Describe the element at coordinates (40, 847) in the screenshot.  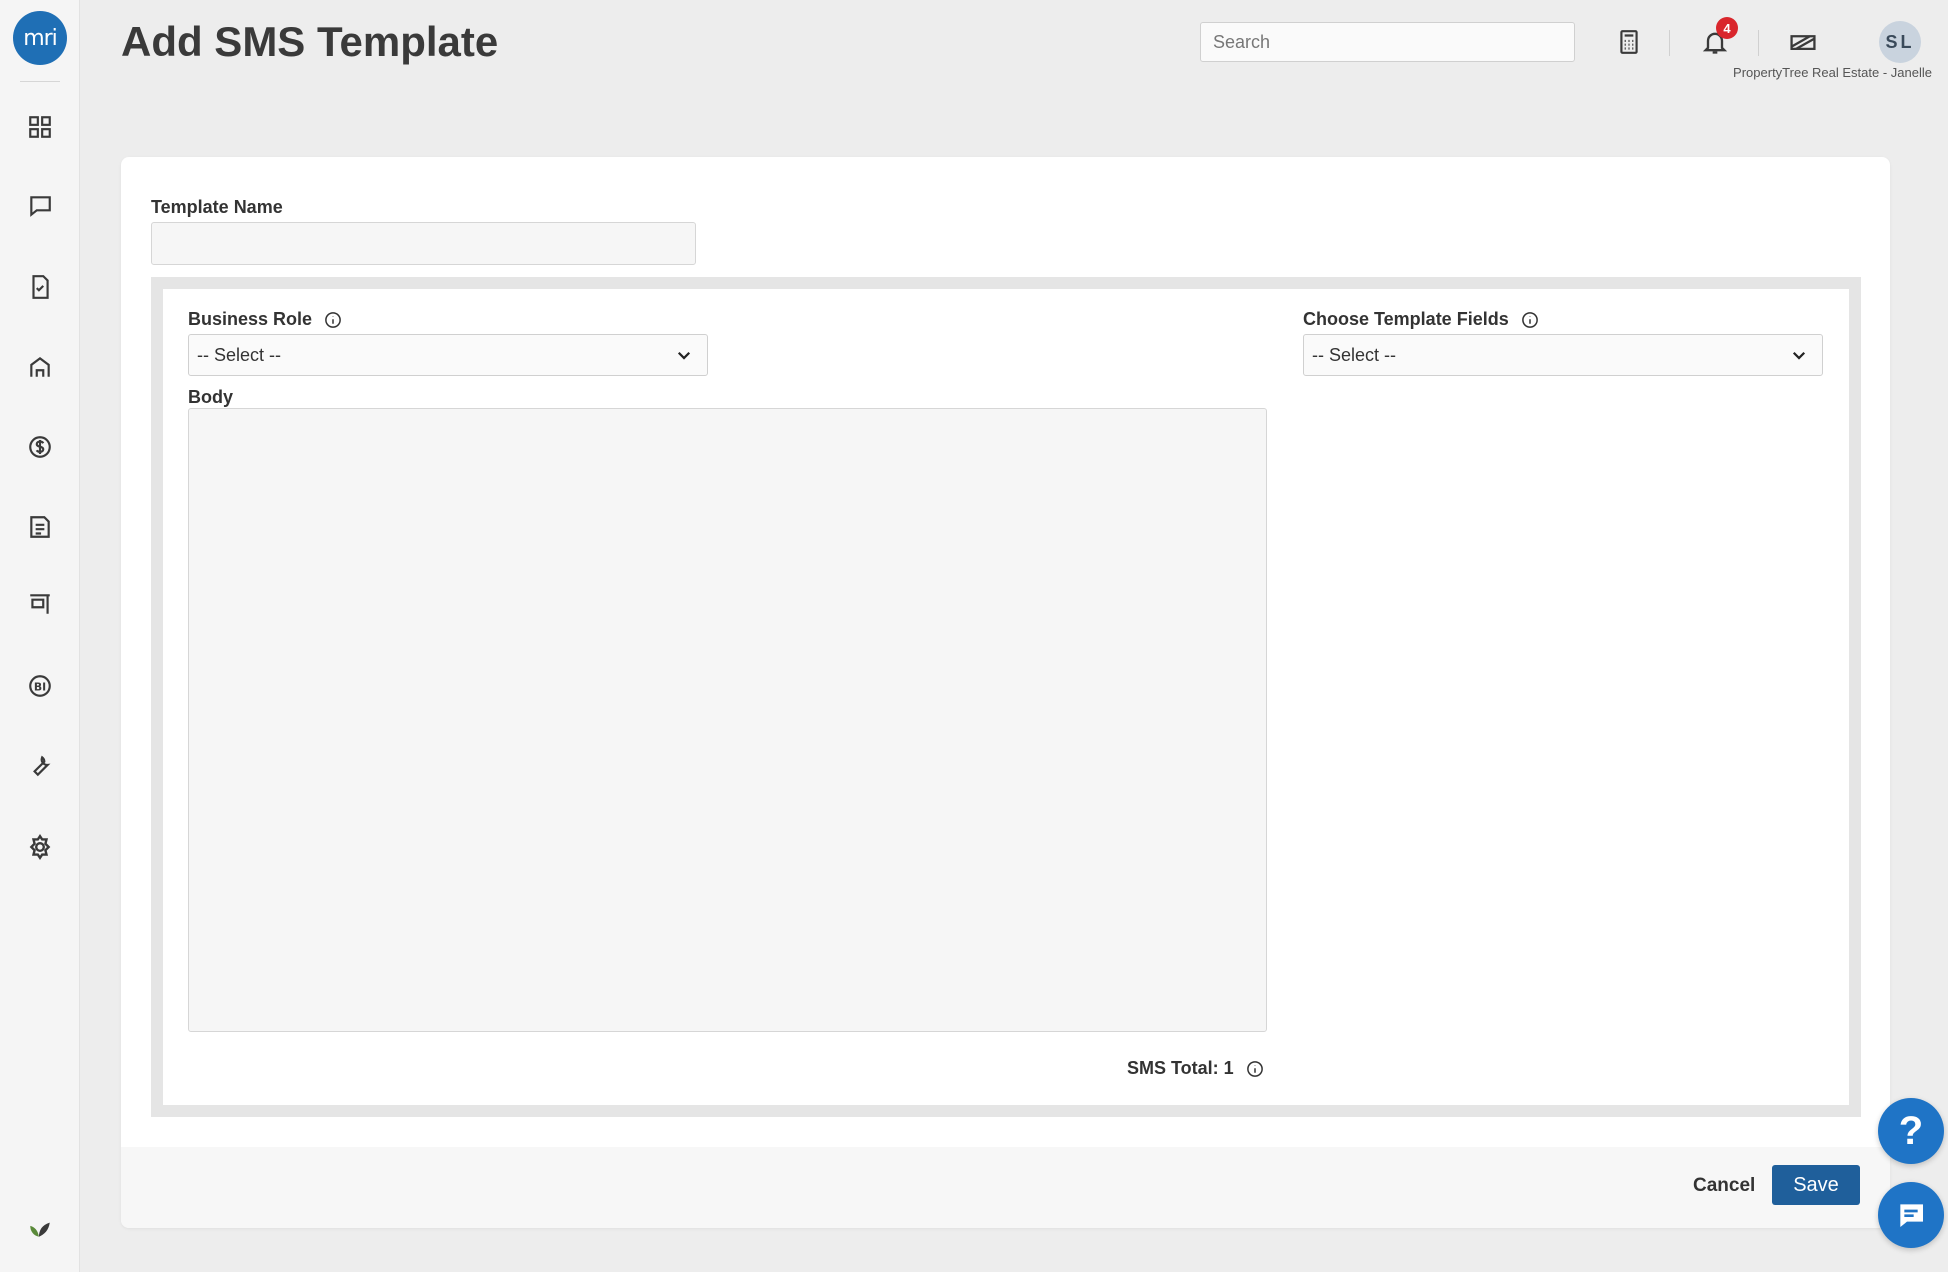
I see `gear-icon` at that location.